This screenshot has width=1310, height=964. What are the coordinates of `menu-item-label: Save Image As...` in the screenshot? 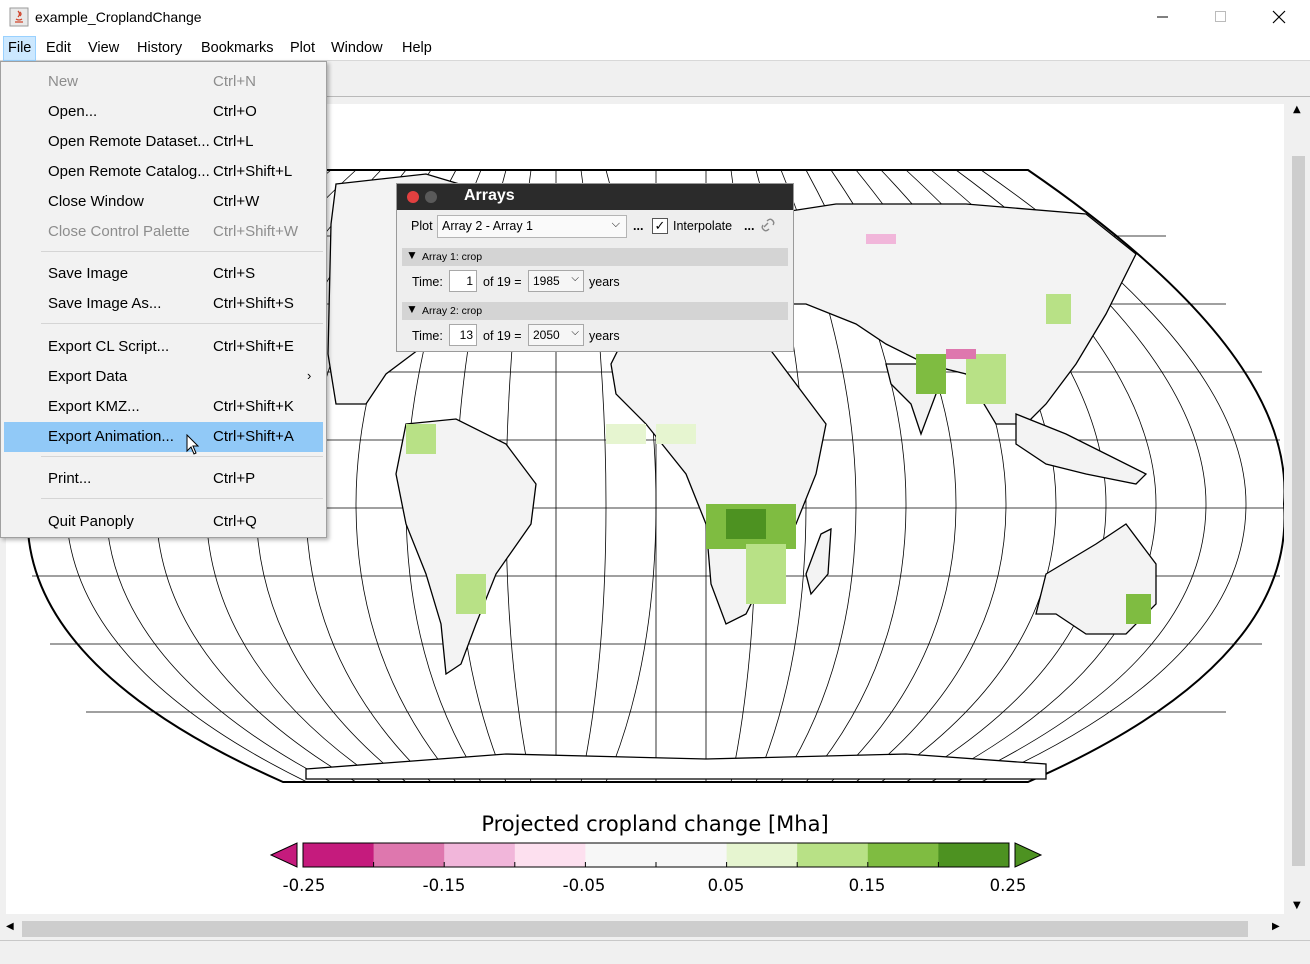 It's located at (105, 303).